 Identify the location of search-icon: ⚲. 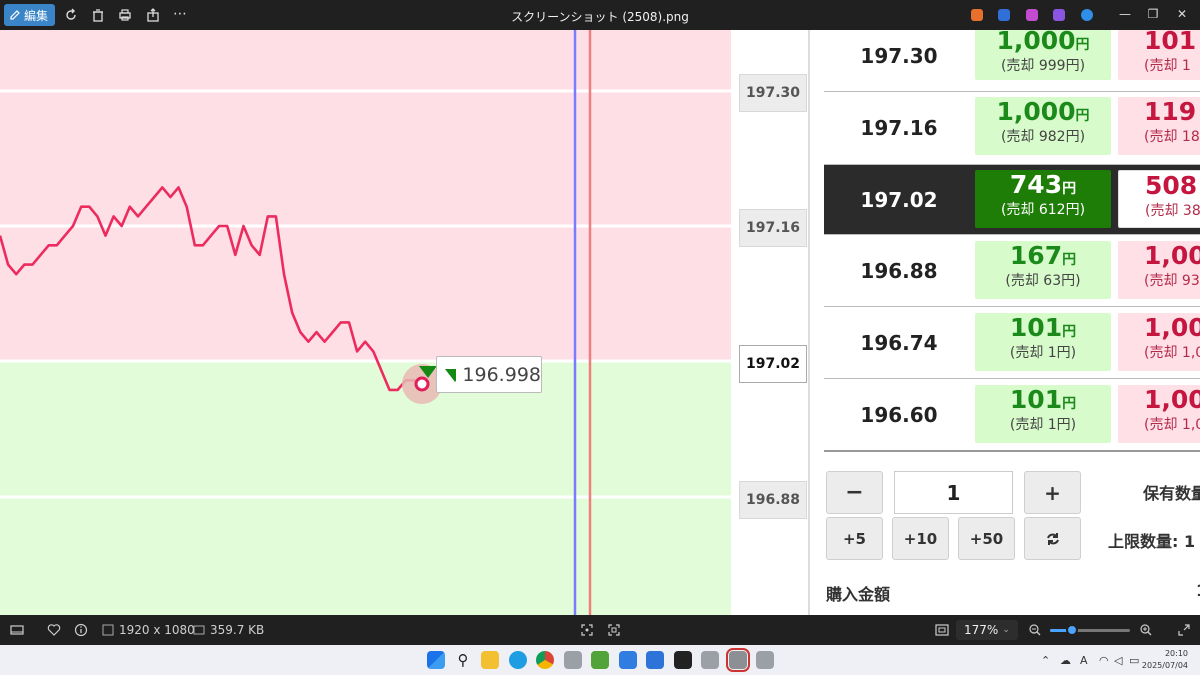
(463, 660).